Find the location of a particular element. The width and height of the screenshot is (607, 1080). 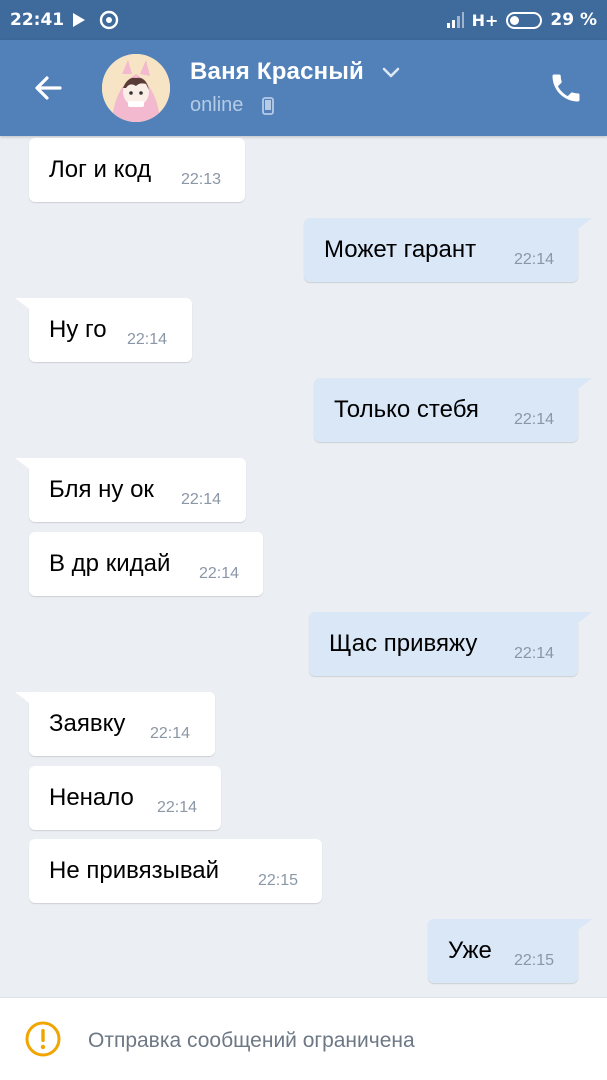

message-text: Ненало is located at coordinates (91, 797).